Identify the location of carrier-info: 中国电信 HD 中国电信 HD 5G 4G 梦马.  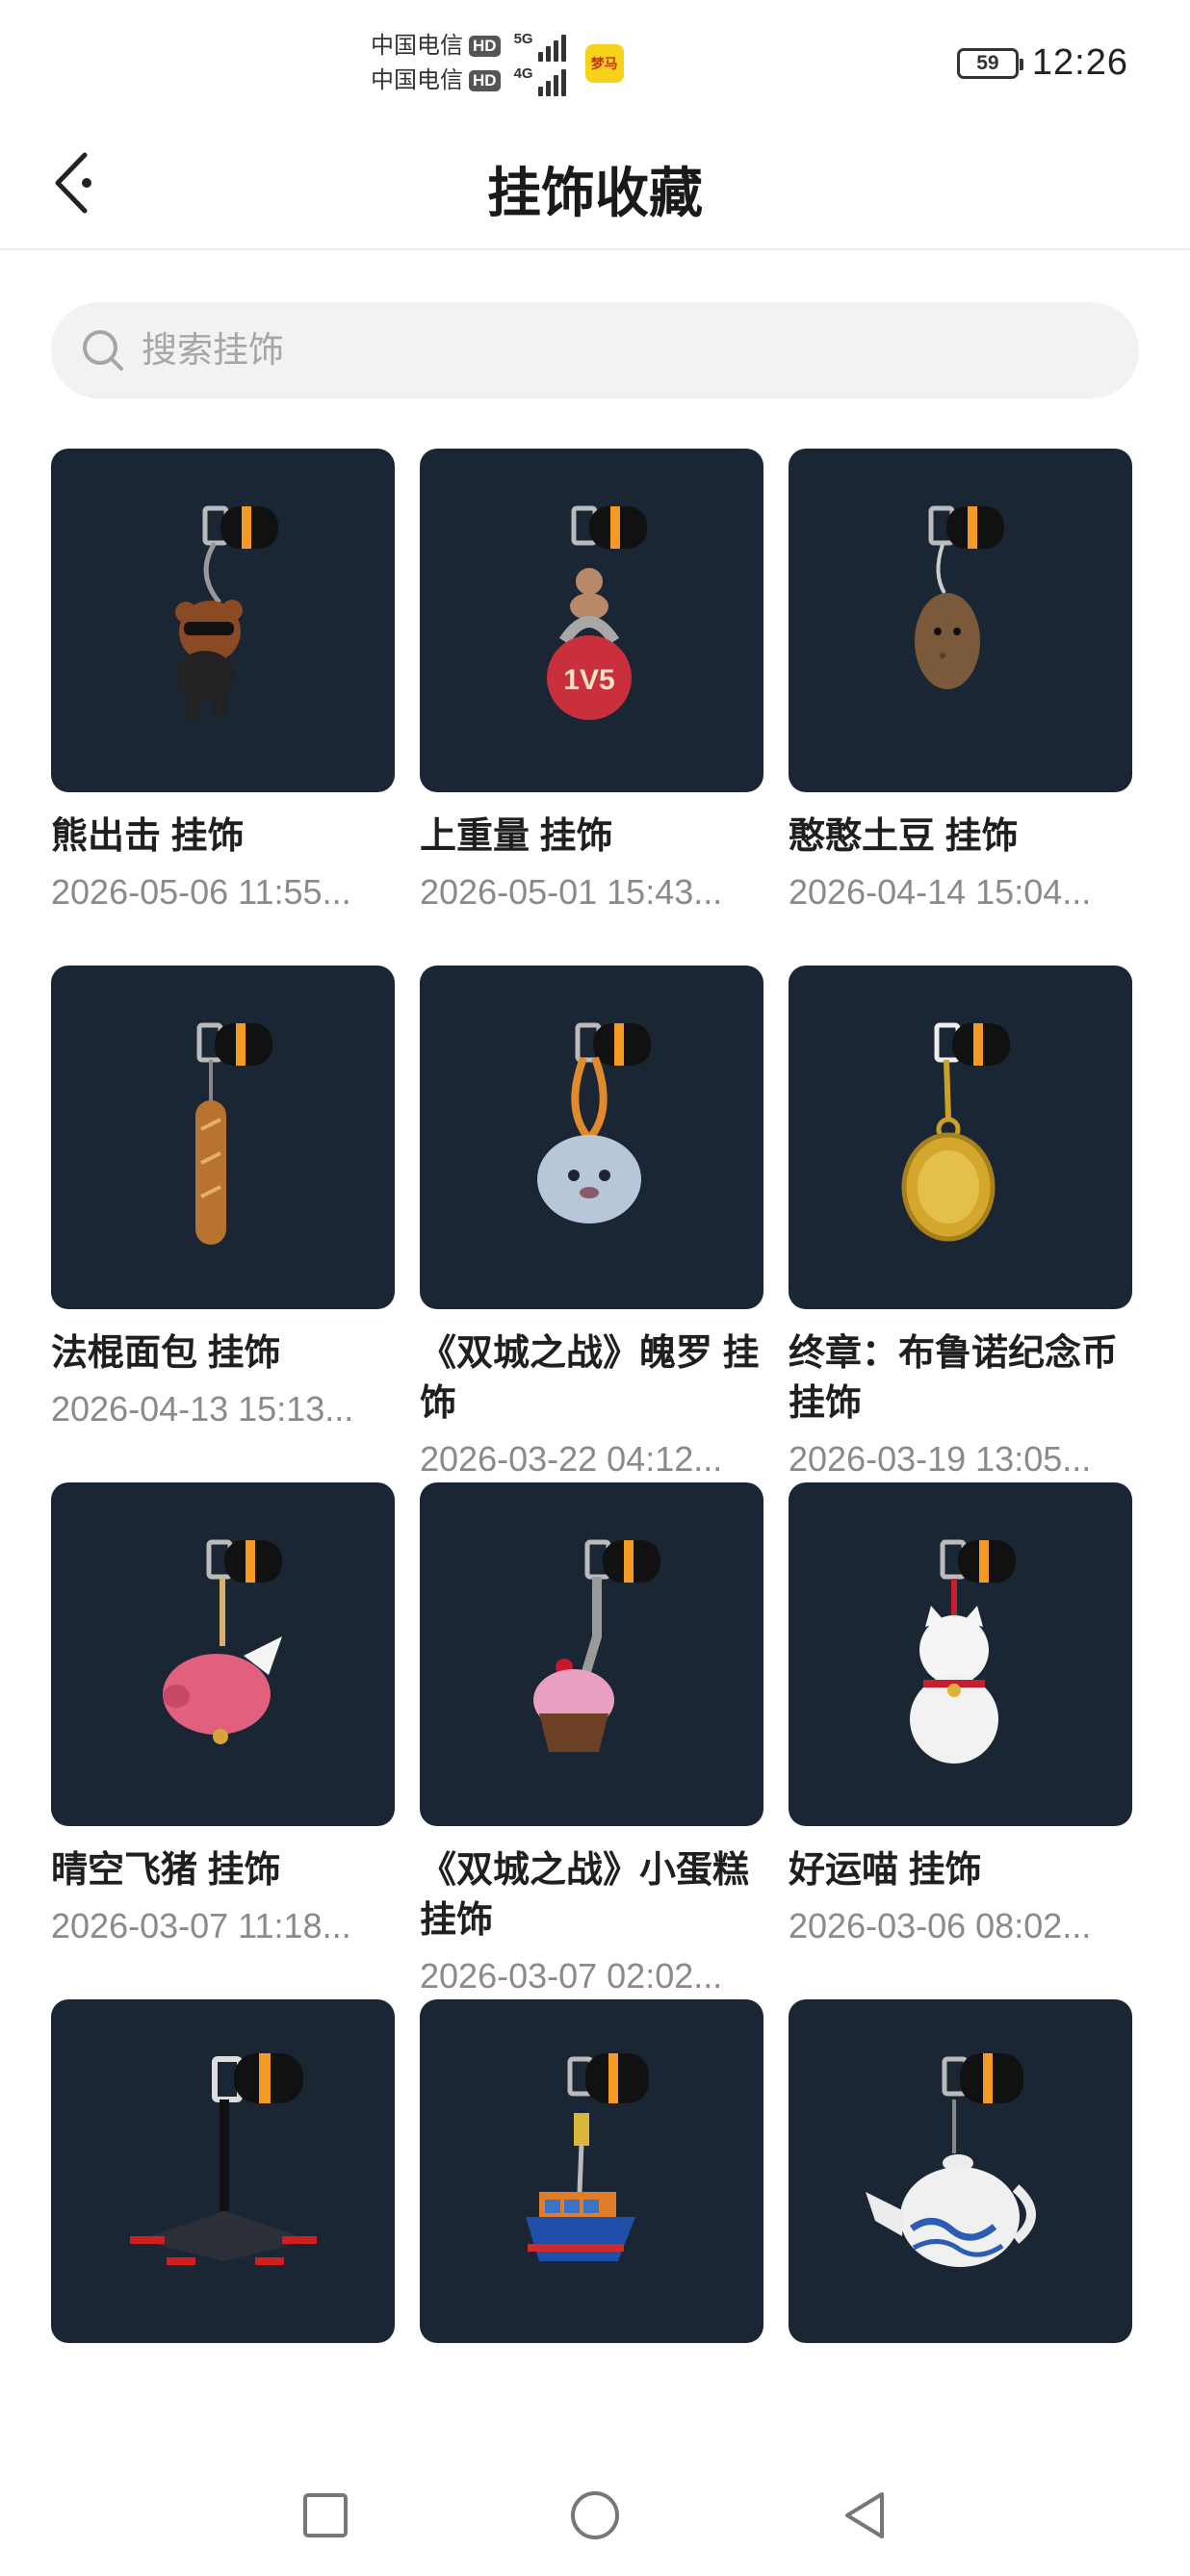
(498, 64).